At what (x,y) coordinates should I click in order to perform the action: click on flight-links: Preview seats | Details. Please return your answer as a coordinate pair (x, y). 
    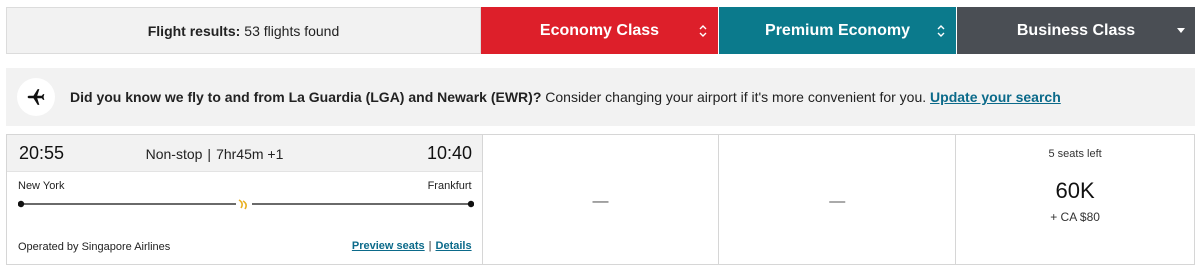
    Looking at the image, I should click on (412, 246).